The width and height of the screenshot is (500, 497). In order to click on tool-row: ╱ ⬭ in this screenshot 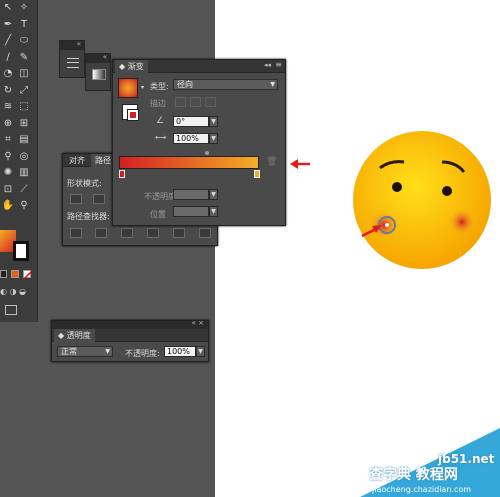, I will do `click(19, 41)`.